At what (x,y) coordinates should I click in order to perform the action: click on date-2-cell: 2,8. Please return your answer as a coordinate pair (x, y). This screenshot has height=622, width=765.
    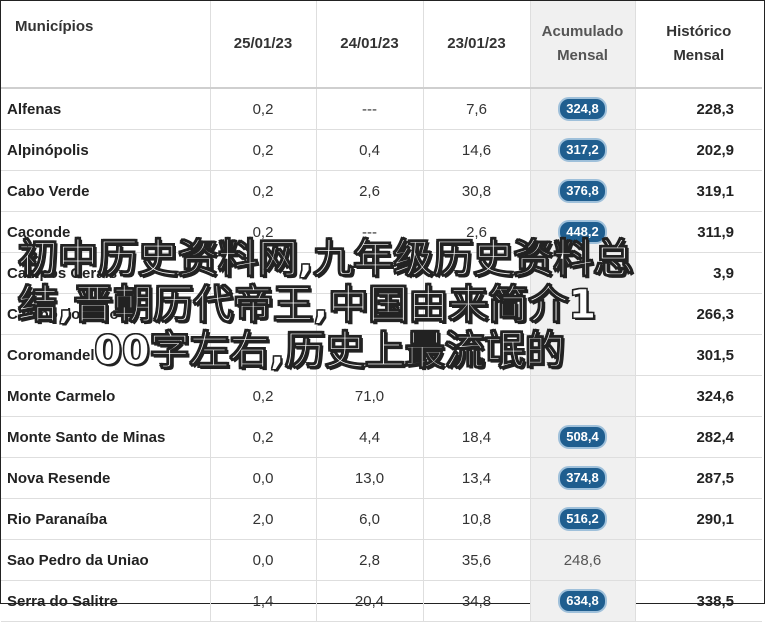
    Looking at the image, I should click on (369, 560).